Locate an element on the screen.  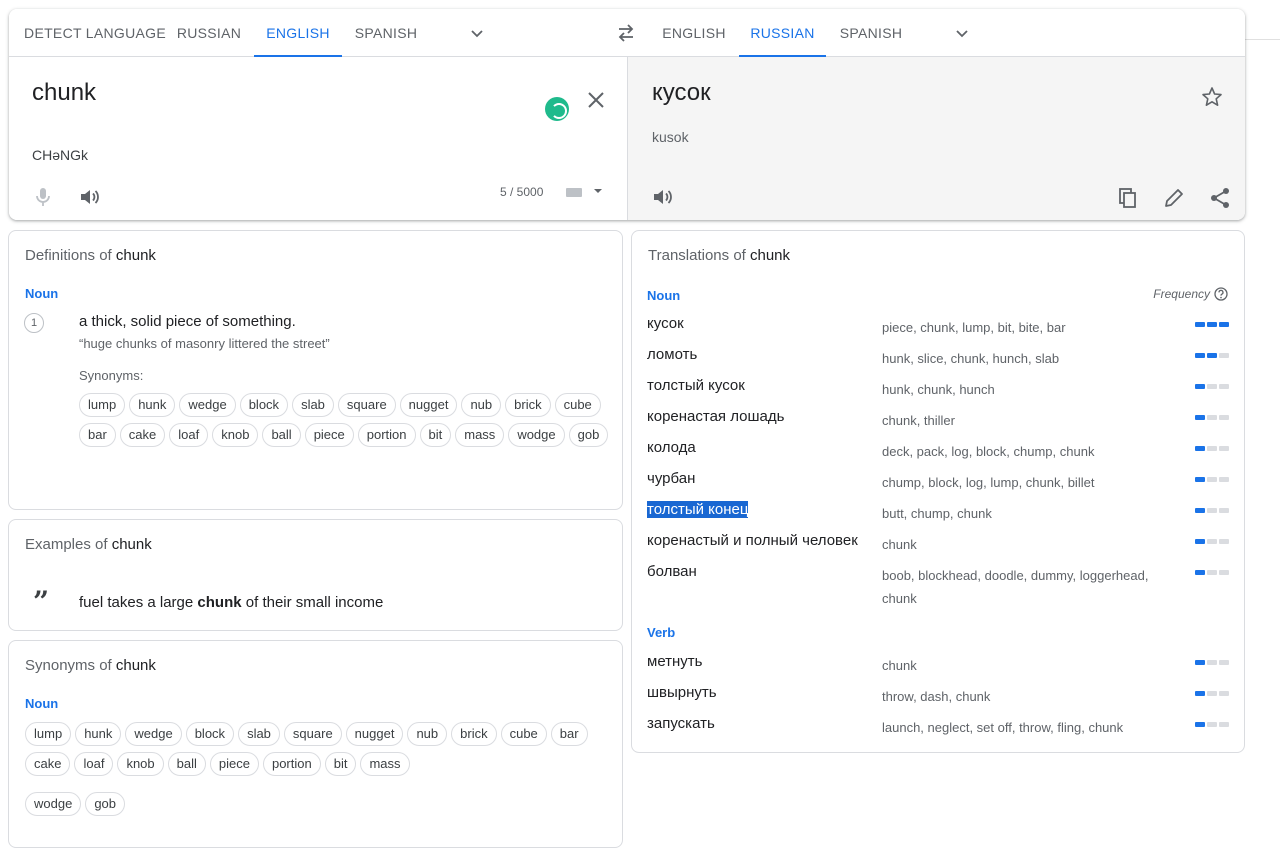
translation-word: коренастая лошадь is located at coordinates (715, 416).